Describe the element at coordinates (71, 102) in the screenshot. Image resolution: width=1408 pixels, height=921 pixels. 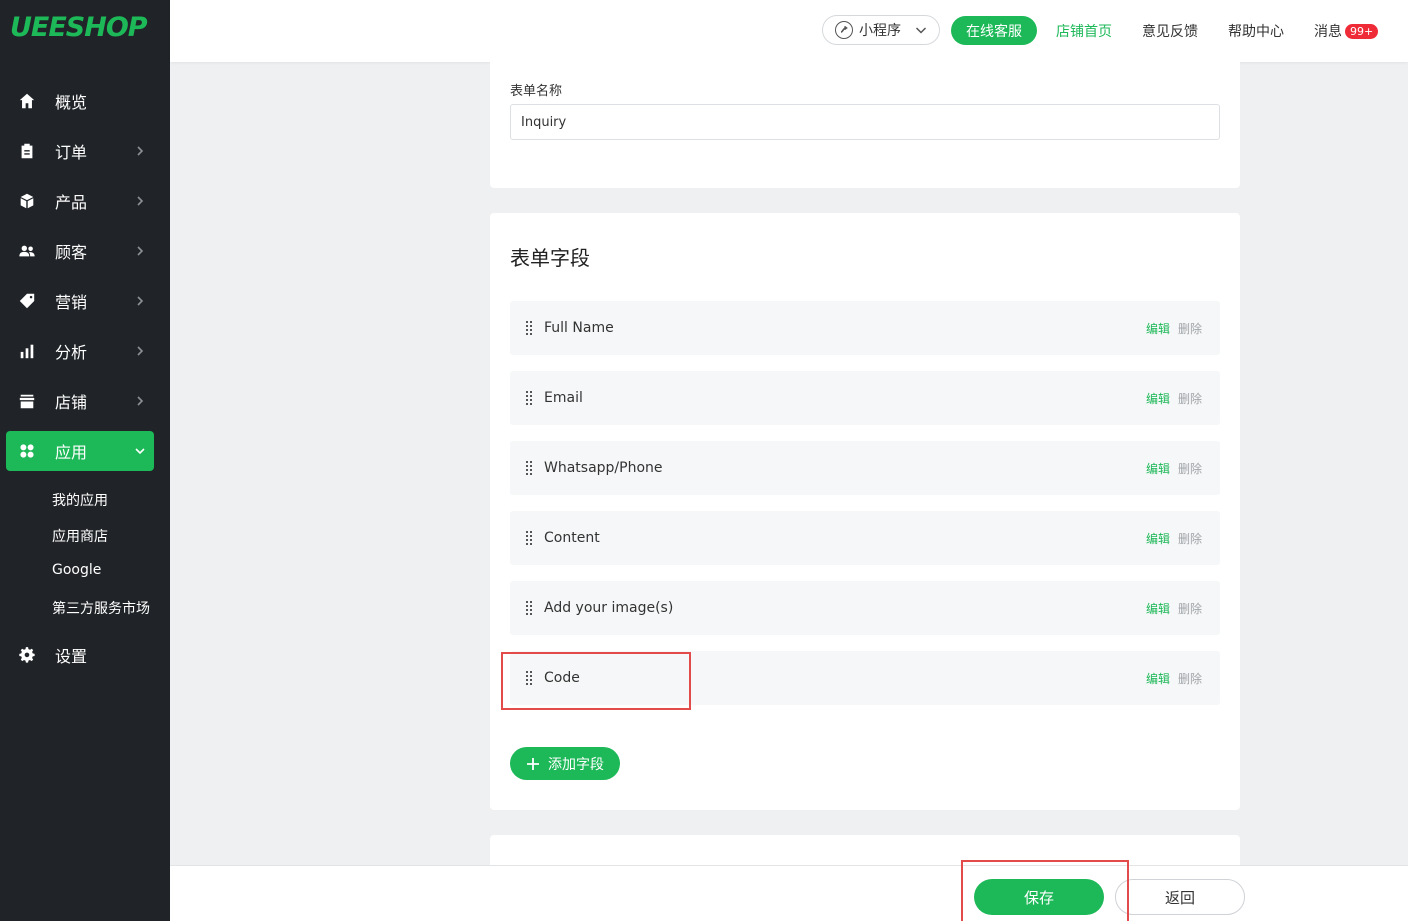
I see `sidebar-item-label: 概览` at that location.